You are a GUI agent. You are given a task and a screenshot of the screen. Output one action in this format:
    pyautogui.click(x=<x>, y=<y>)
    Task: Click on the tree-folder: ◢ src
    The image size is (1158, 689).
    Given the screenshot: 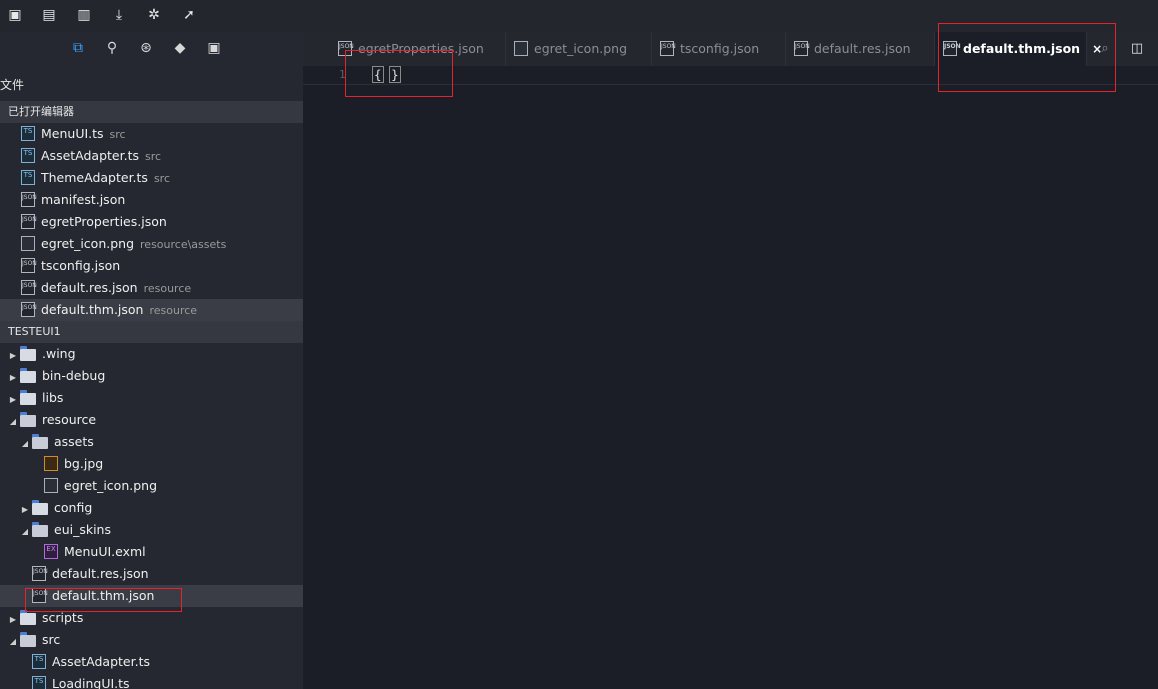 What is the action you would take?
    pyautogui.click(x=151, y=640)
    